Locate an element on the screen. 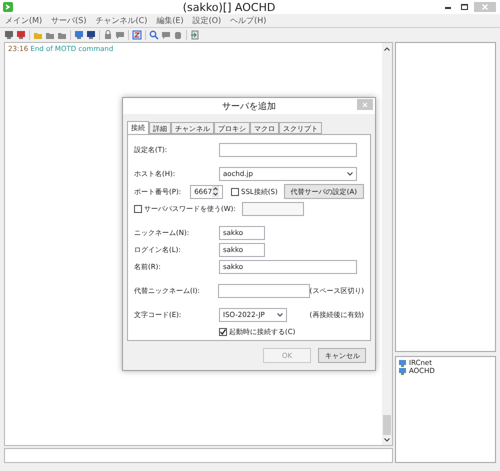 Image resolution: width=500 pixels, height=471 pixels. menu-item: 設定(O) is located at coordinates (207, 20).